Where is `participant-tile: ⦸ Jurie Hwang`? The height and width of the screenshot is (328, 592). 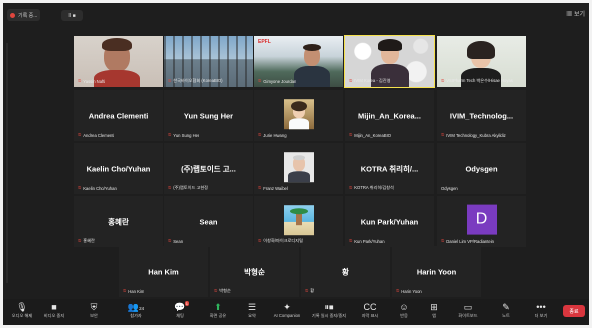 participant-tile: ⦸ Jurie Hwang is located at coordinates (298, 115).